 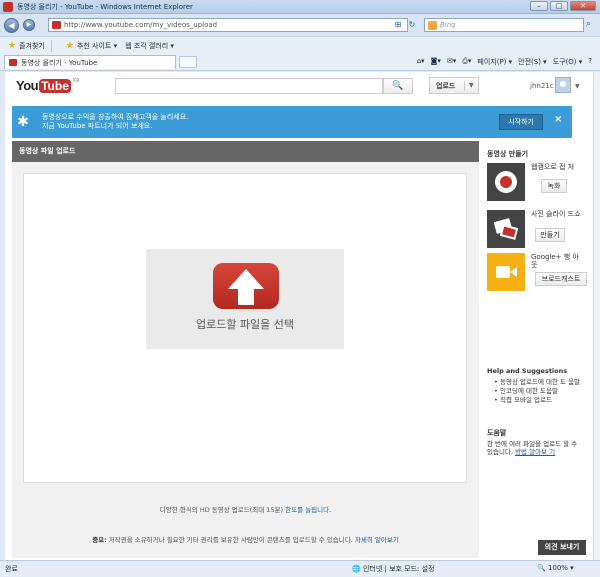 What do you see at coordinates (532, 62) in the screenshot?
I see `safety-menu: 안전(S) ▾` at bounding box center [532, 62].